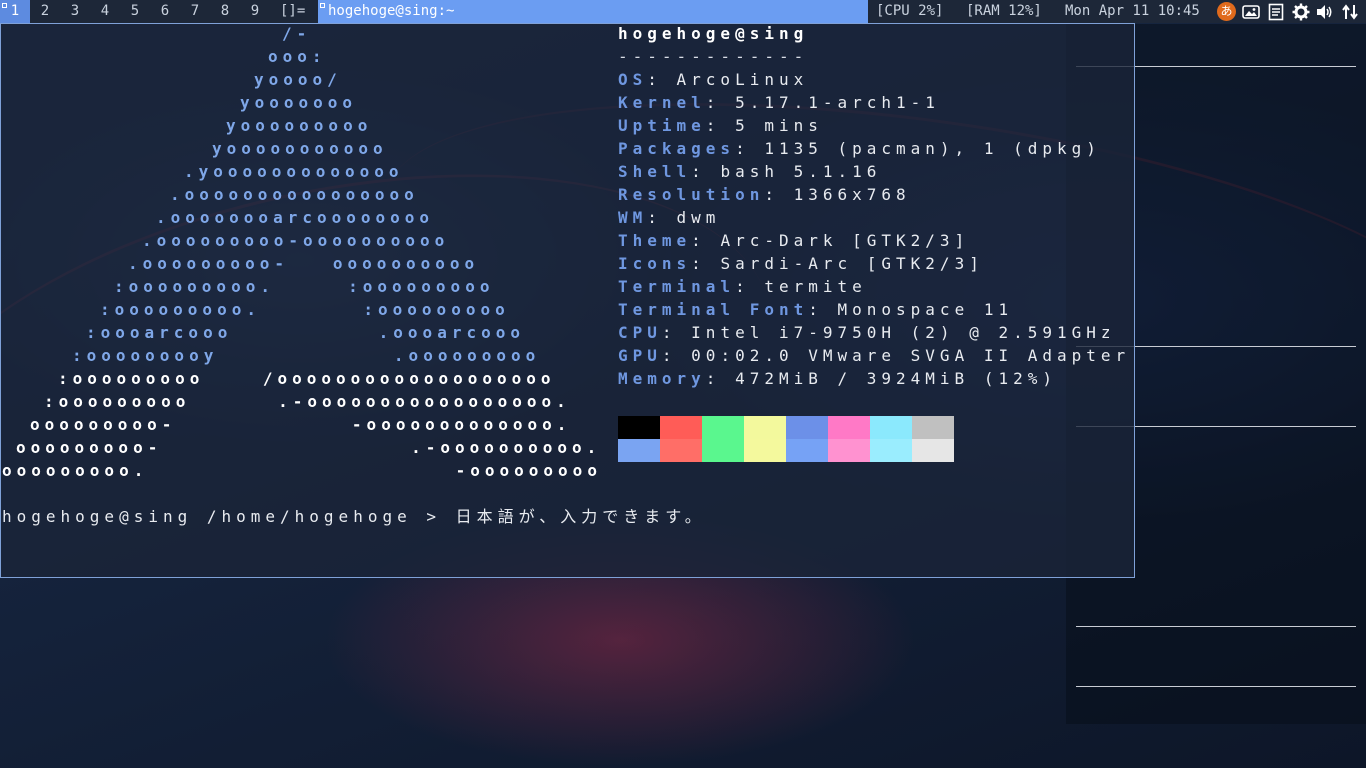  Describe the element at coordinates (45, 11) in the screenshot. I see `workspace-tag-2: 2` at that location.